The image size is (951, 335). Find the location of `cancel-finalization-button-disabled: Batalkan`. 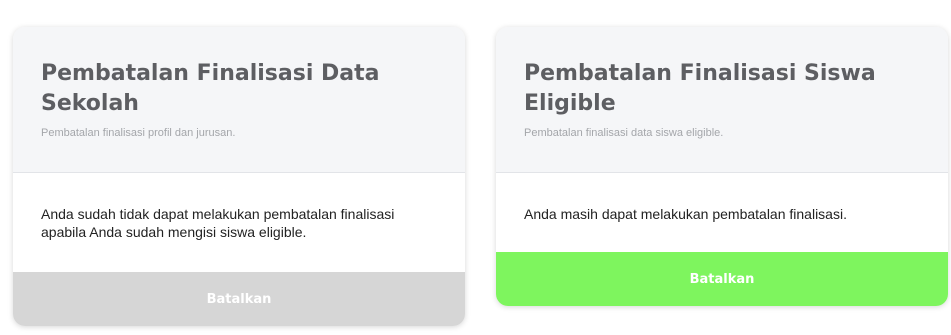

cancel-finalization-button-disabled: Batalkan is located at coordinates (239, 299).